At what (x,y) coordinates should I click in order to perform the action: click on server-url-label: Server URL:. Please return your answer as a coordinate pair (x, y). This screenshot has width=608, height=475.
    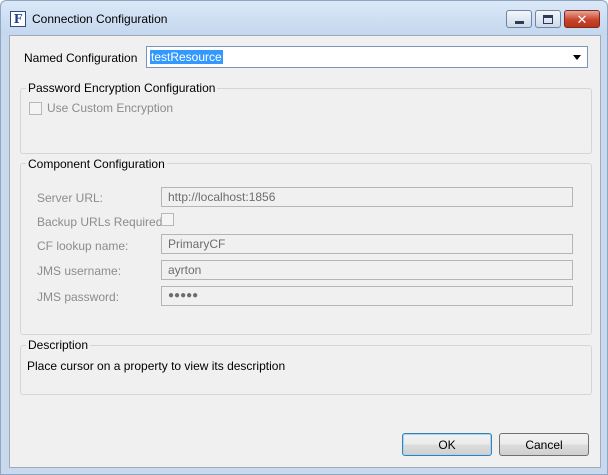
    Looking at the image, I should click on (70, 198).